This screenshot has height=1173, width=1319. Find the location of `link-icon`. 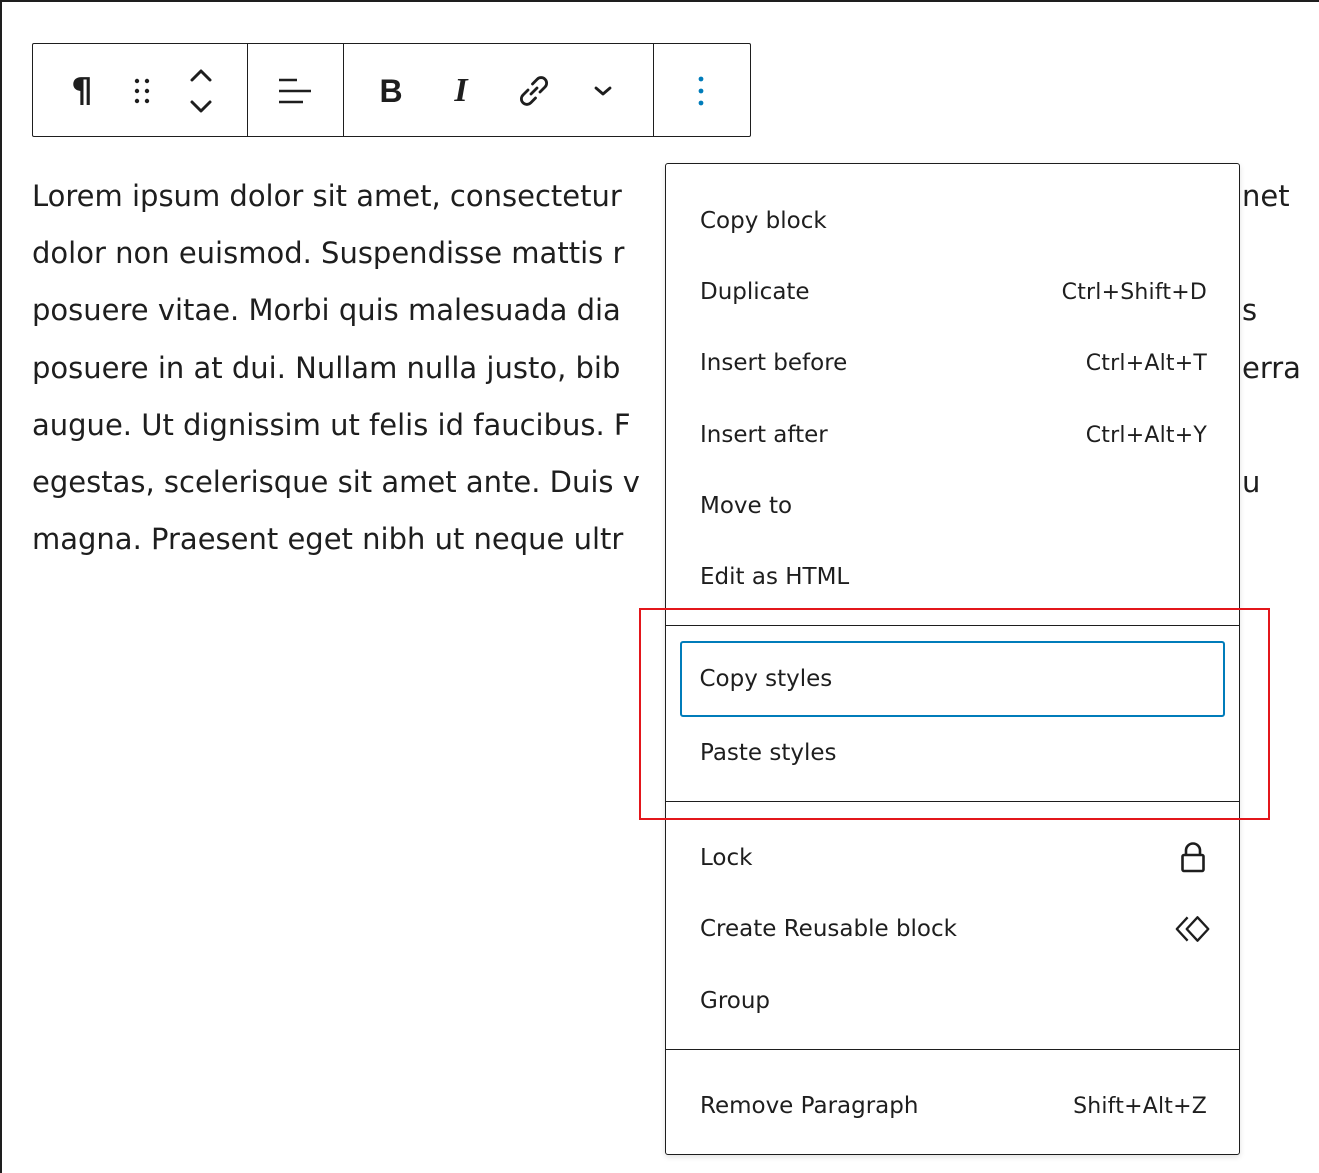

link-icon is located at coordinates (534, 91).